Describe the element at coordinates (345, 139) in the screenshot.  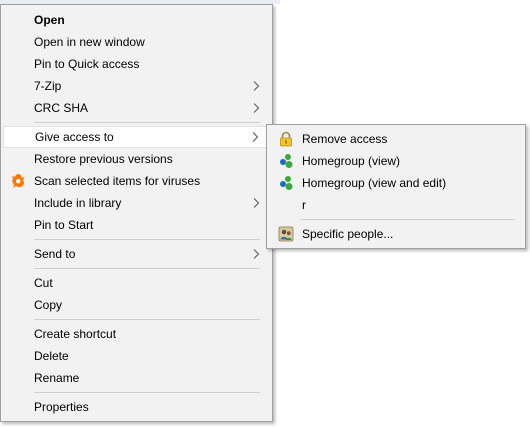
I see `submenu-item-label: Remove access` at that location.